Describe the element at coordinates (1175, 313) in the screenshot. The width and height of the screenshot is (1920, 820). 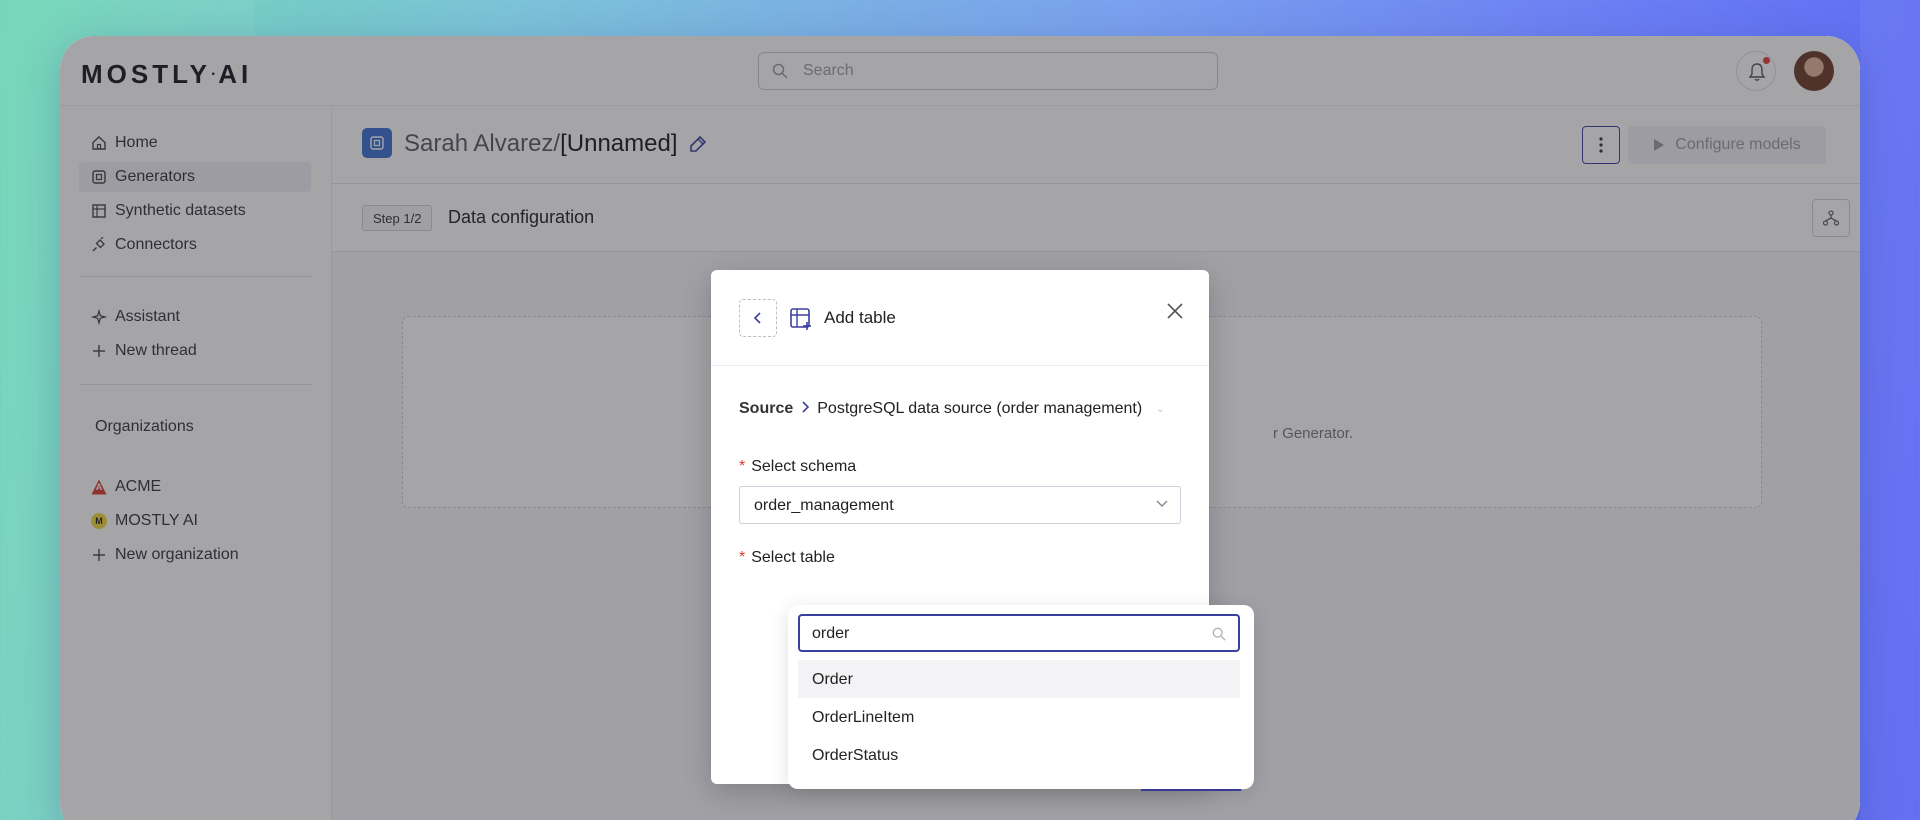
I see `close-icon` at that location.